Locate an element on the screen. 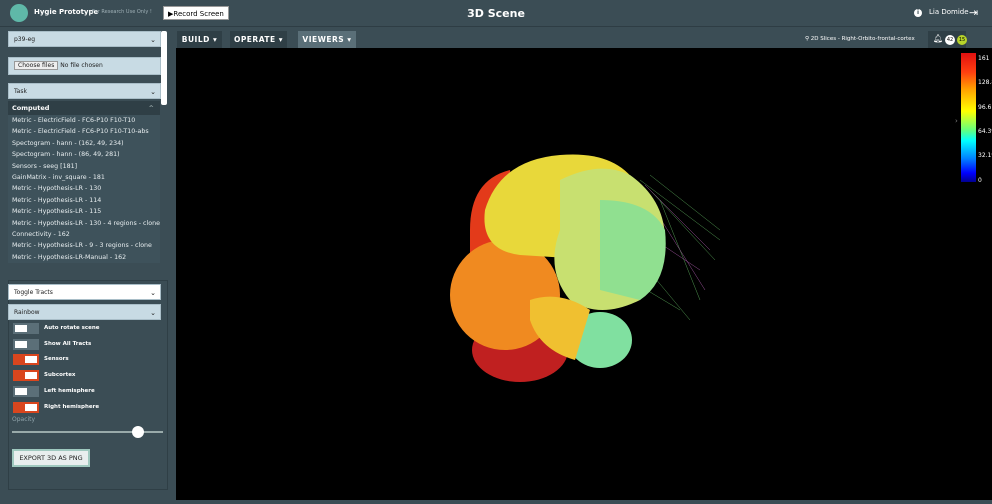  opacity-slider-knob is located at coordinates (138, 432).